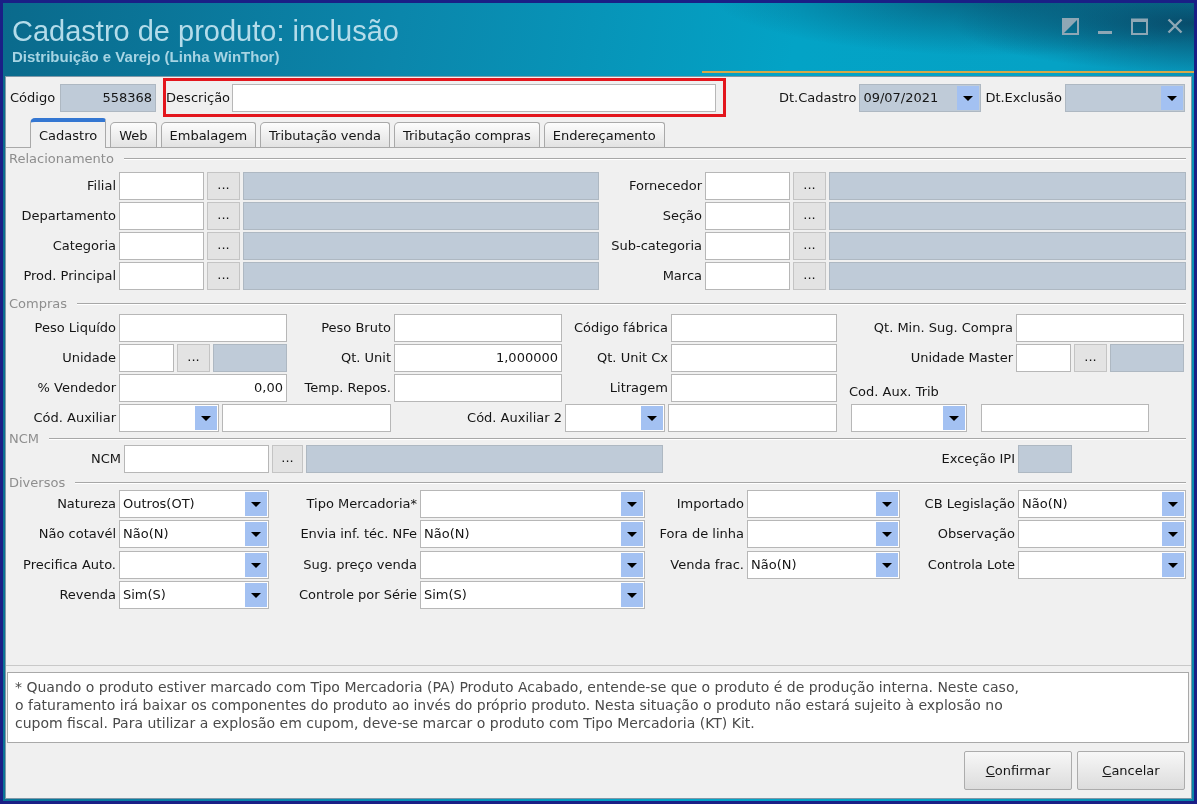 This screenshot has width=1197, height=804. Describe the element at coordinates (978, 459) in the screenshot. I see `field-label: Exceção IPI` at that location.